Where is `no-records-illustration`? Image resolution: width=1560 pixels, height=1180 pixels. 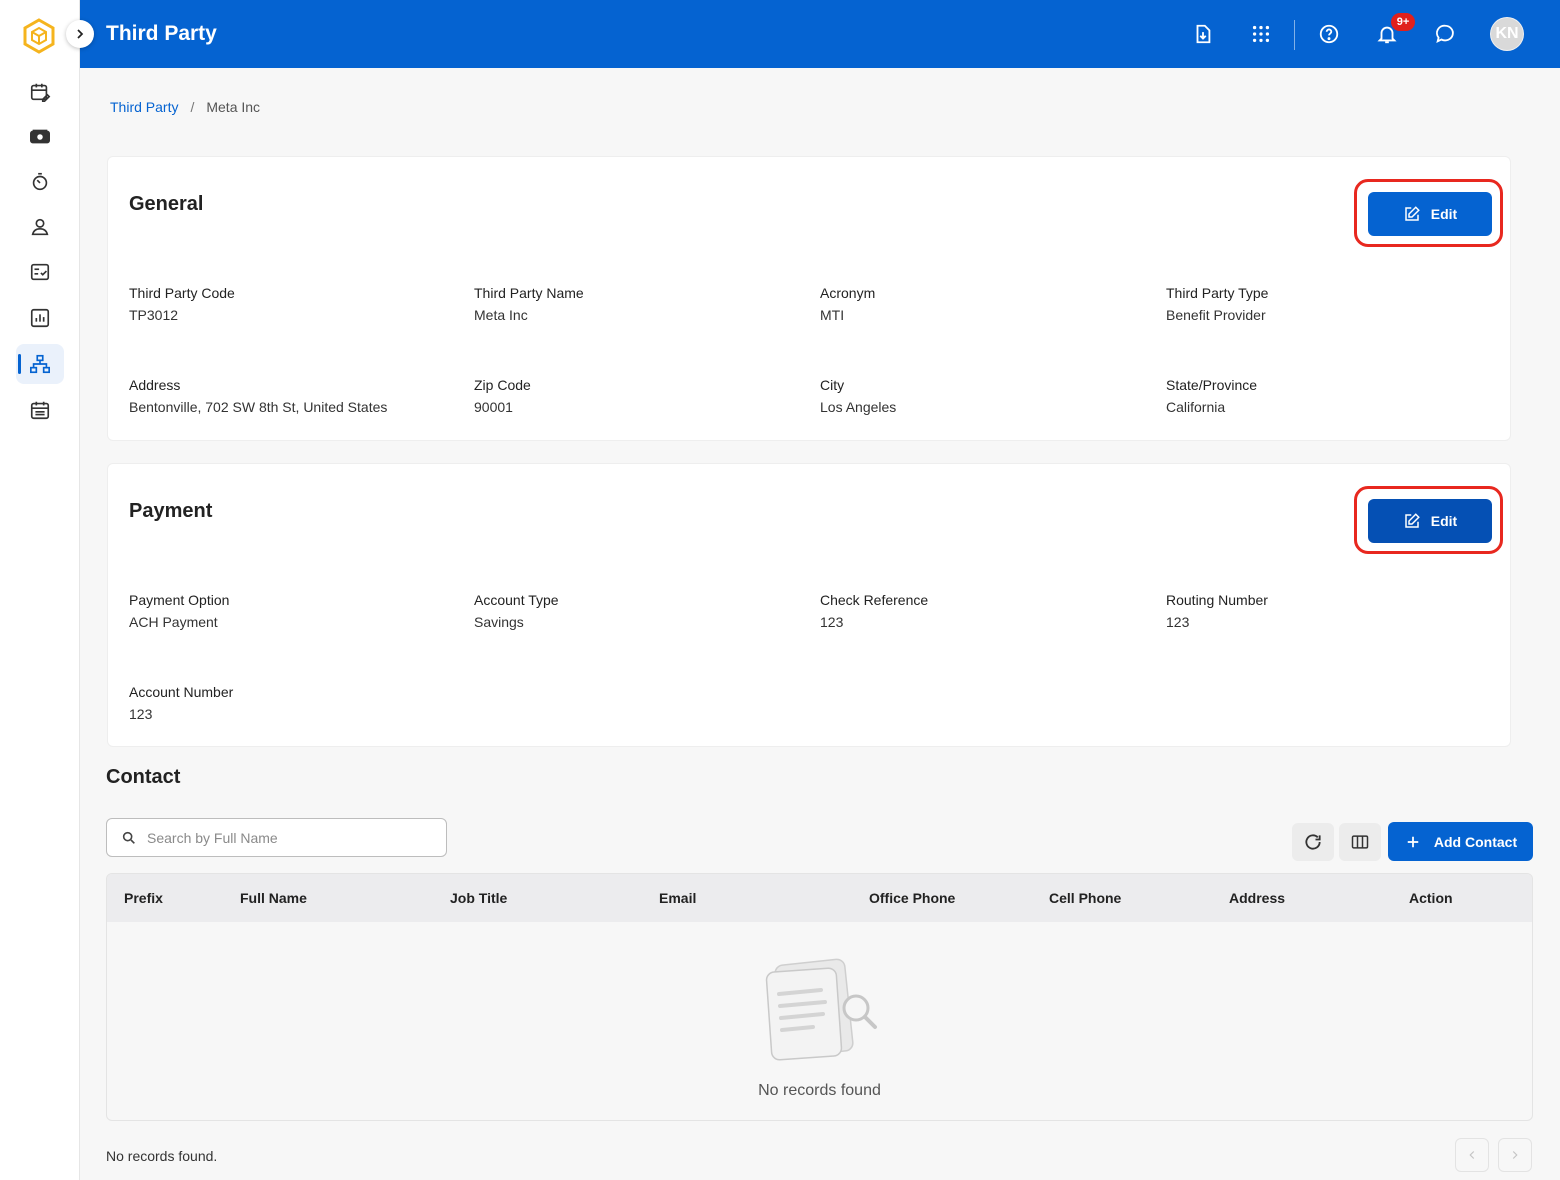
no-records-illustration is located at coordinates (821, 1009).